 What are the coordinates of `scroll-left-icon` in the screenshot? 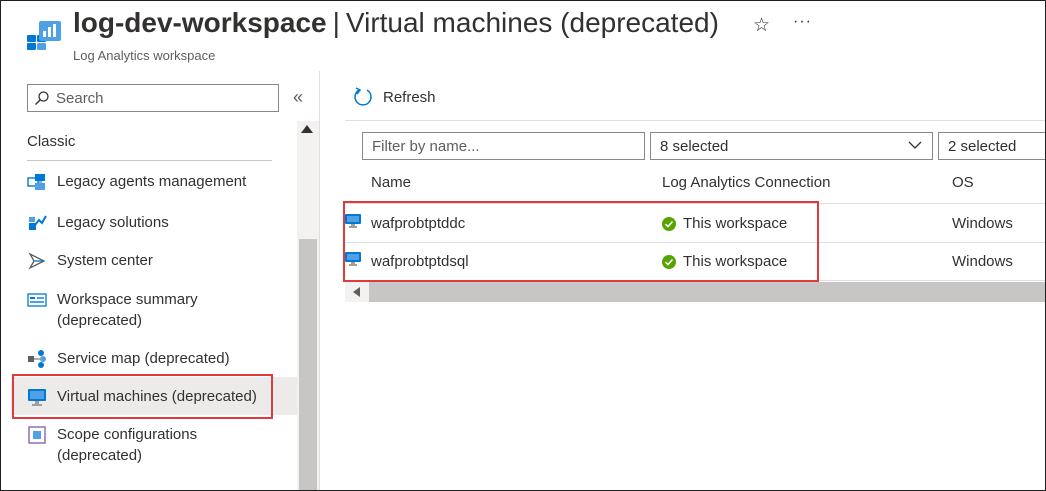 It's located at (356, 292).